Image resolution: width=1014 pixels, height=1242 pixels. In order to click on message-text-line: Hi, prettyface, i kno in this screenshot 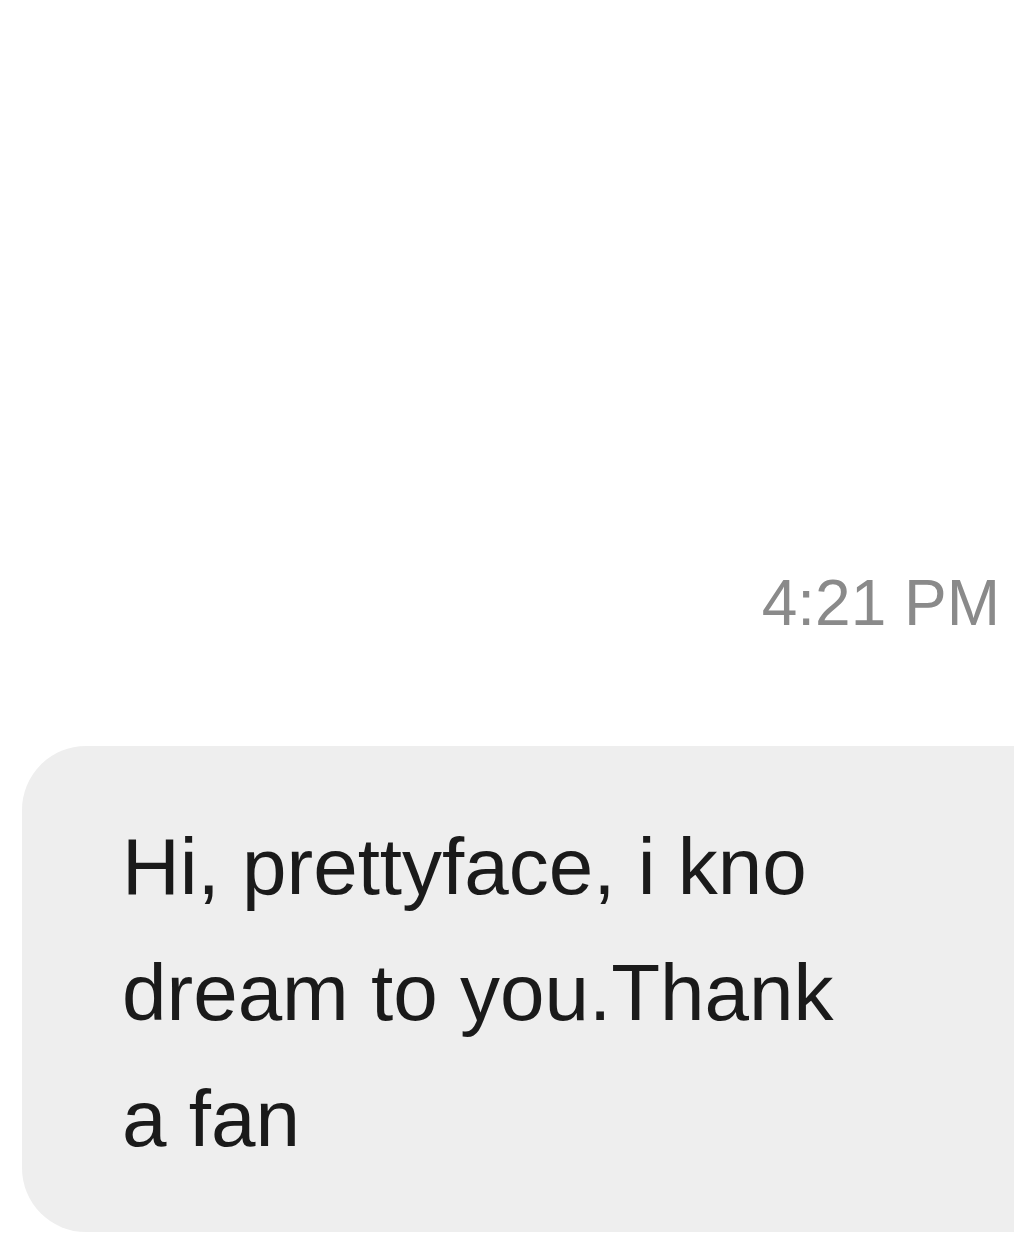, I will do `click(465, 867)`.